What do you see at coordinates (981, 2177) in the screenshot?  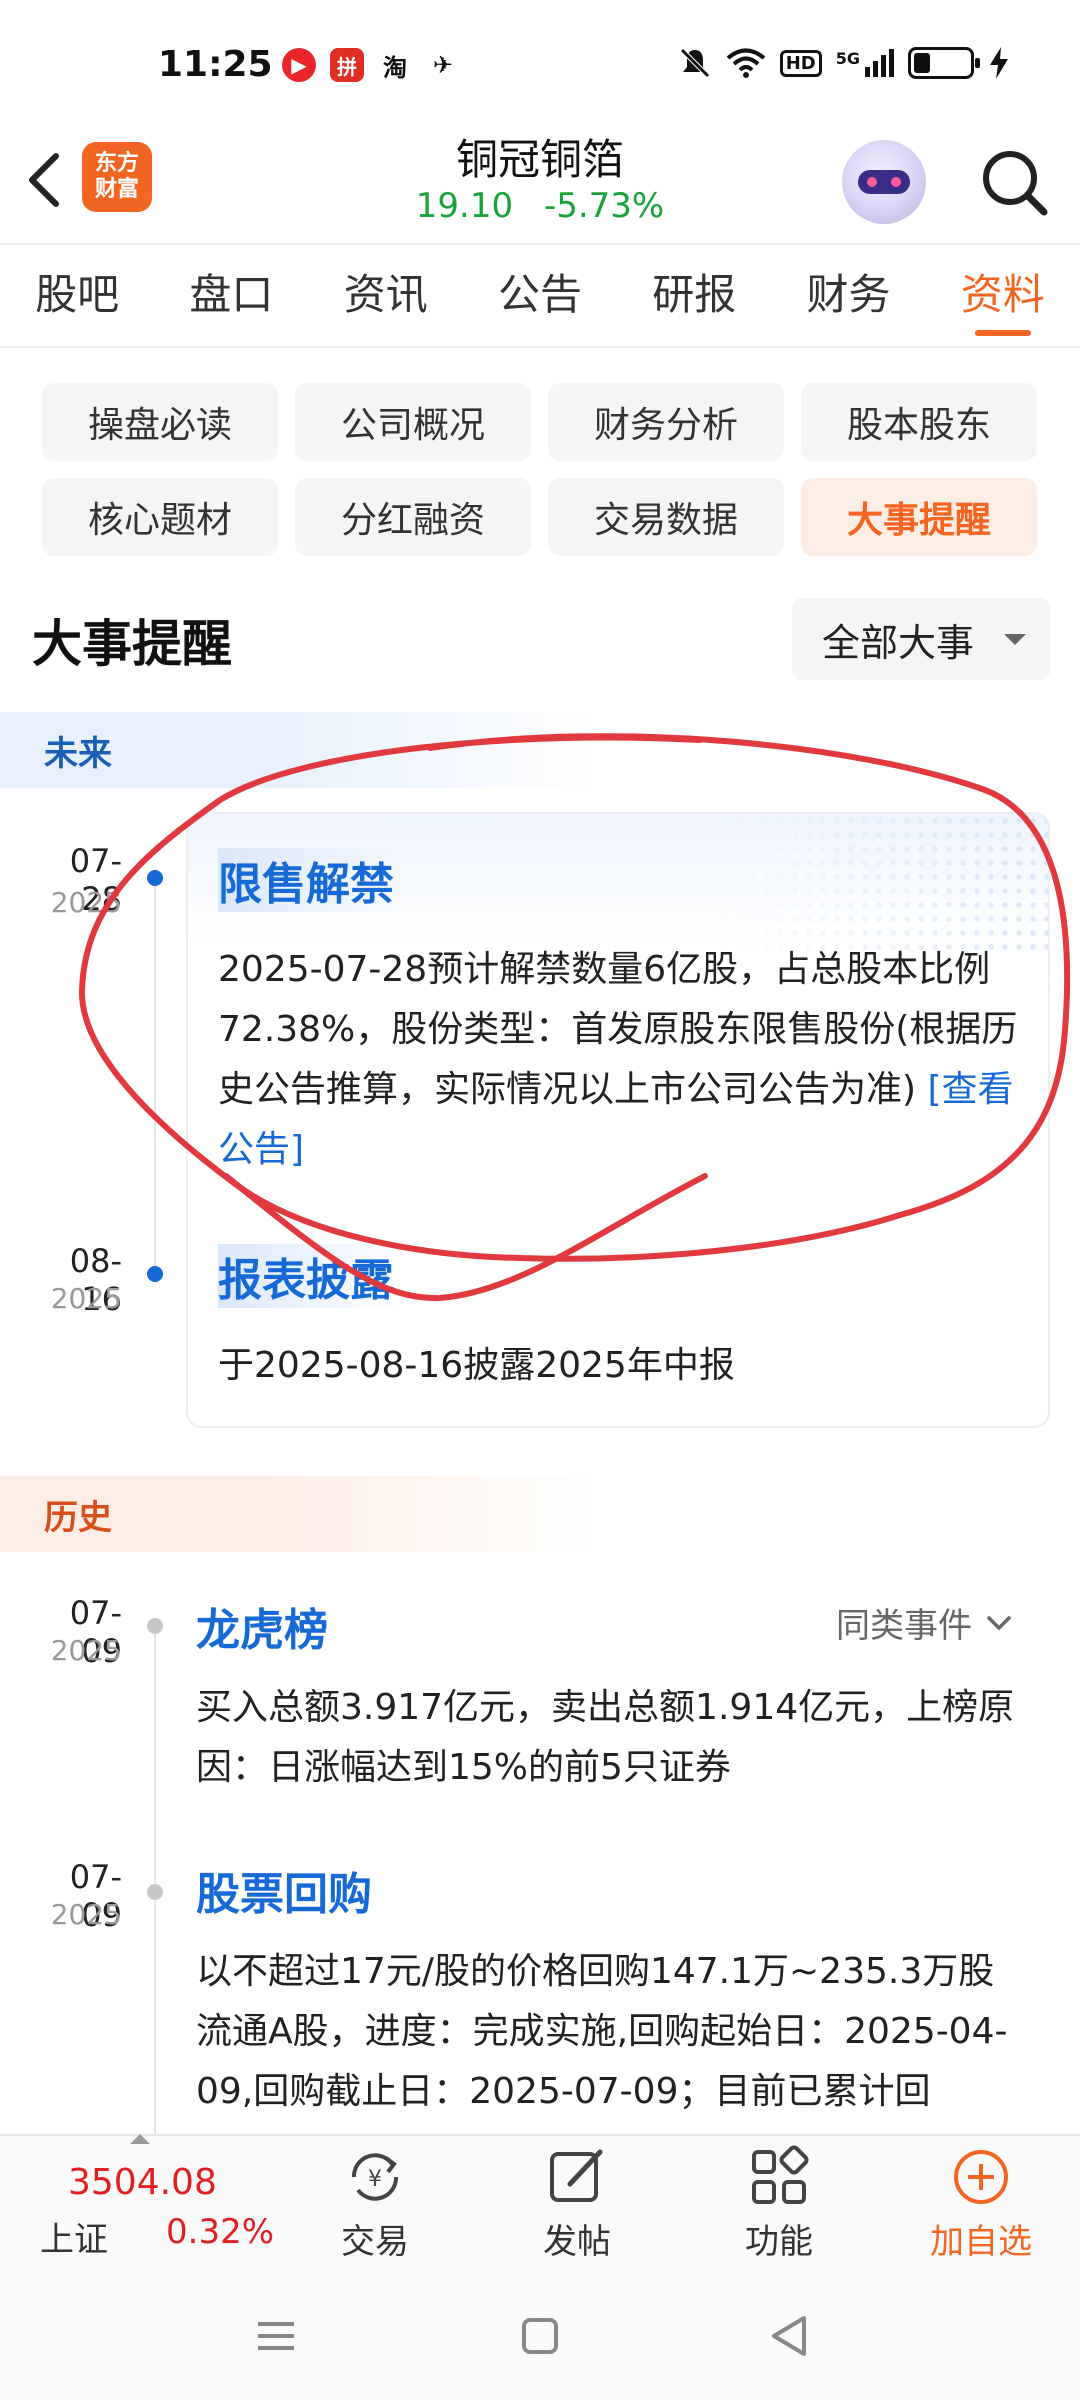 I see `plus-circle-icon` at bounding box center [981, 2177].